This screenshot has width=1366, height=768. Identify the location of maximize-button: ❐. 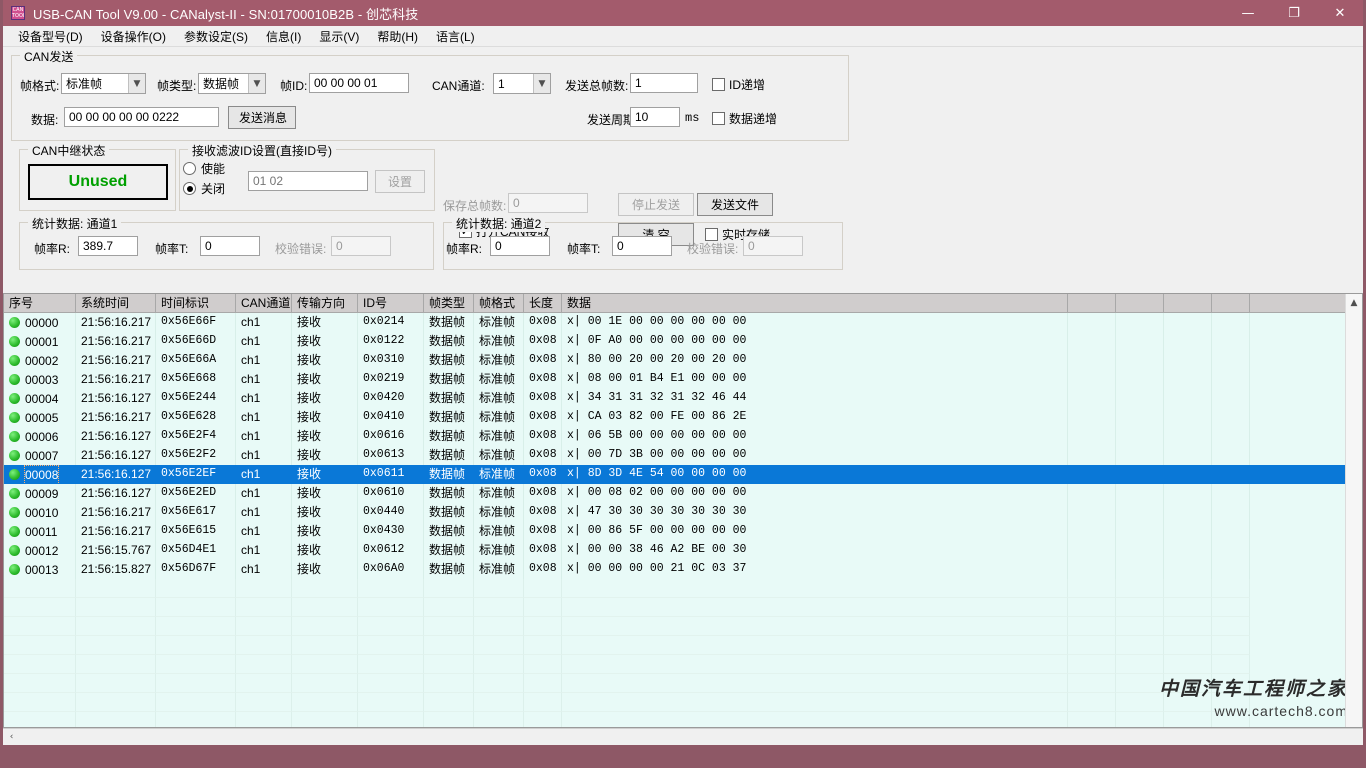
(1294, 13).